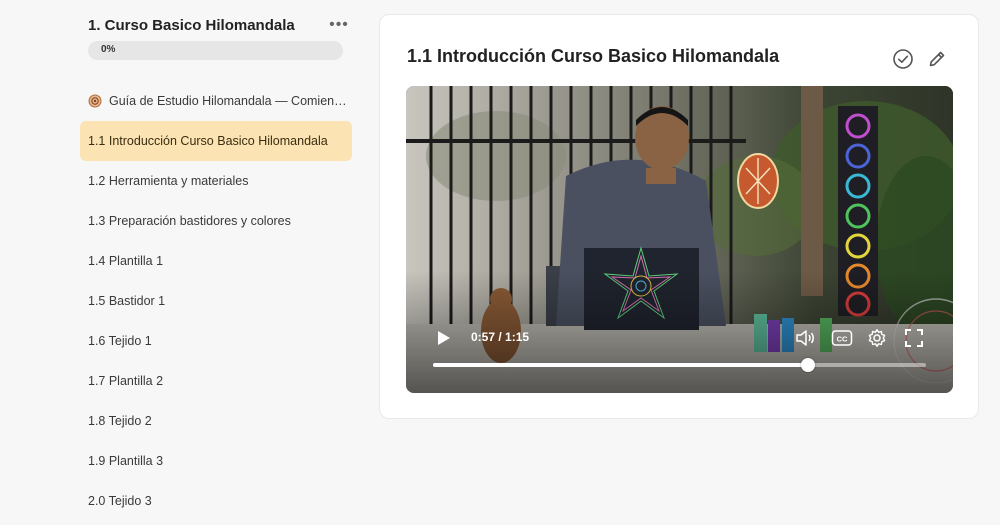 The image size is (1000, 525). What do you see at coordinates (126, 461) in the screenshot?
I see `lesson-label: 1.9 Plantilla 3` at bounding box center [126, 461].